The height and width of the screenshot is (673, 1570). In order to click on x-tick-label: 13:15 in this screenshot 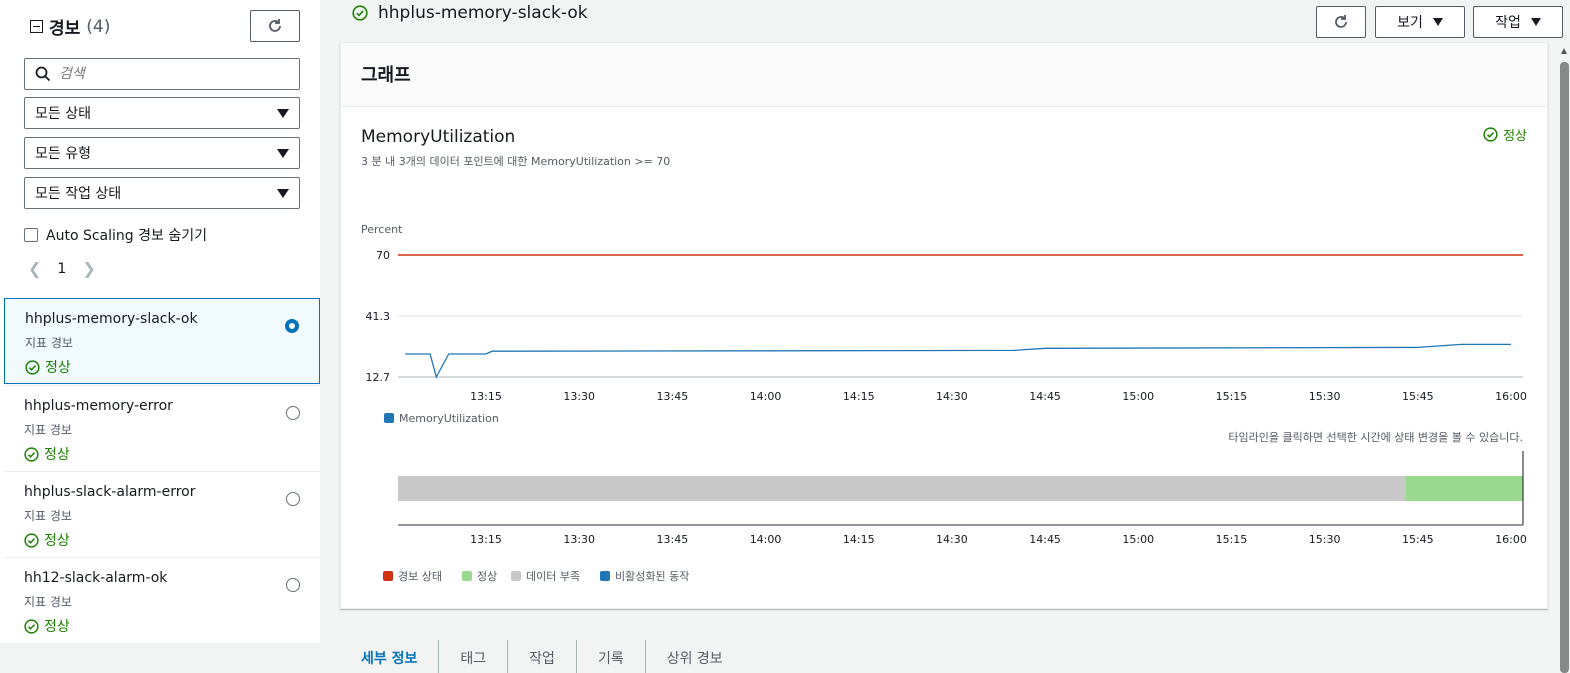, I will do `click(486, 396)`.